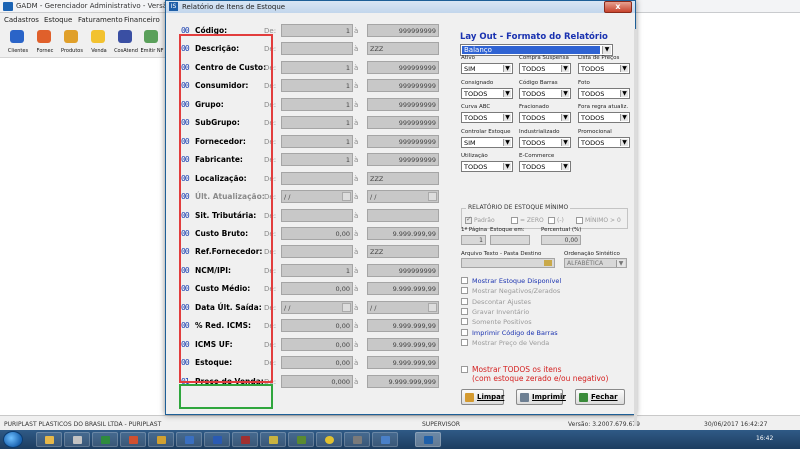  Describe the element at coordinates (100, 20) in the screenshot. I see `menu-faturamento: Faturamento` at that location.